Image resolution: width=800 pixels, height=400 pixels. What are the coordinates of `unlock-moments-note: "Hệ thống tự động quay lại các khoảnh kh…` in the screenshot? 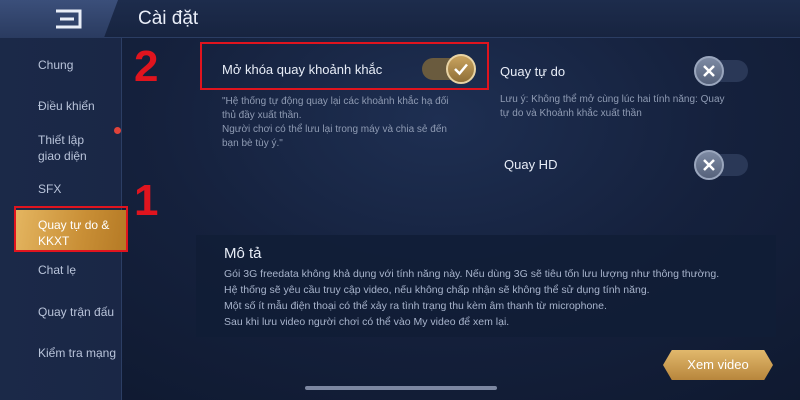 It's located at (335, 122).